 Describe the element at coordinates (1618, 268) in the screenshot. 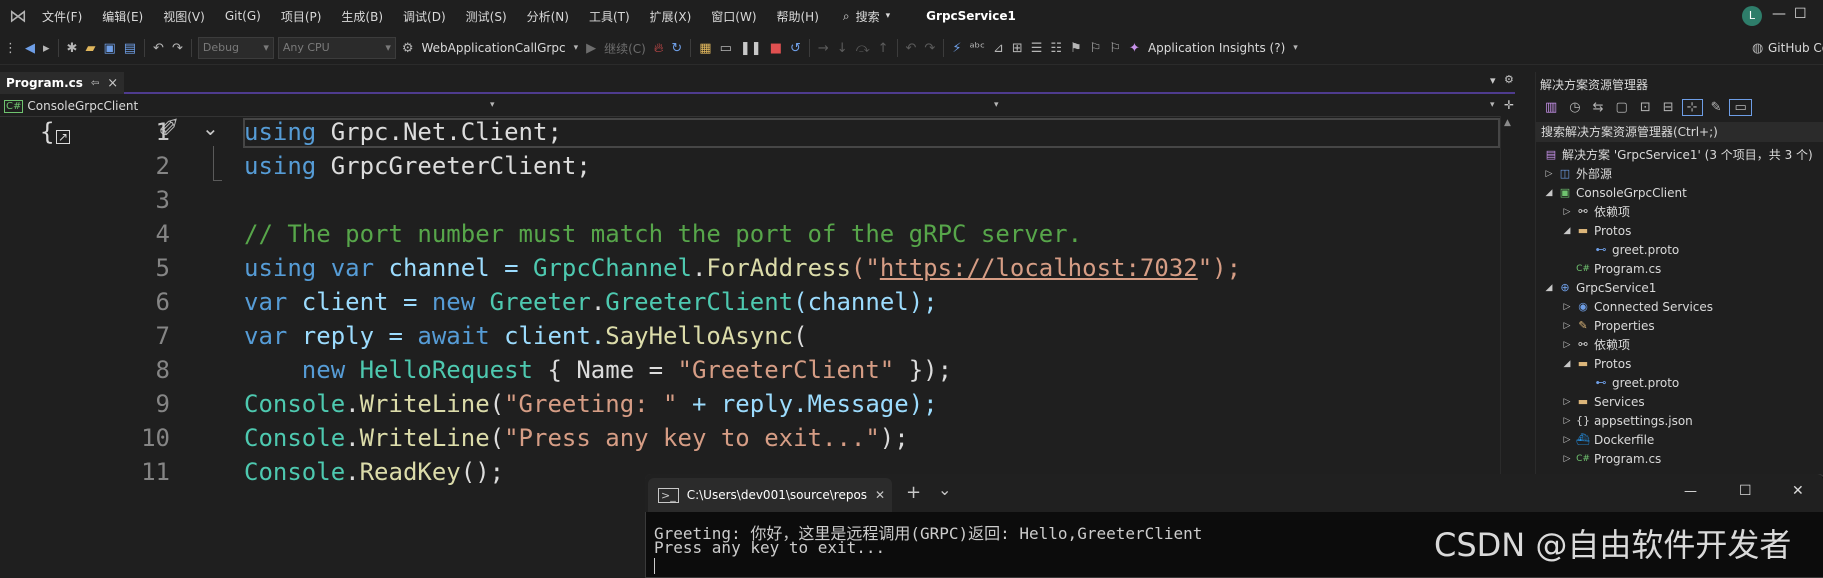

I see `tree-item-program-cs: C# Program.cs` at that location.